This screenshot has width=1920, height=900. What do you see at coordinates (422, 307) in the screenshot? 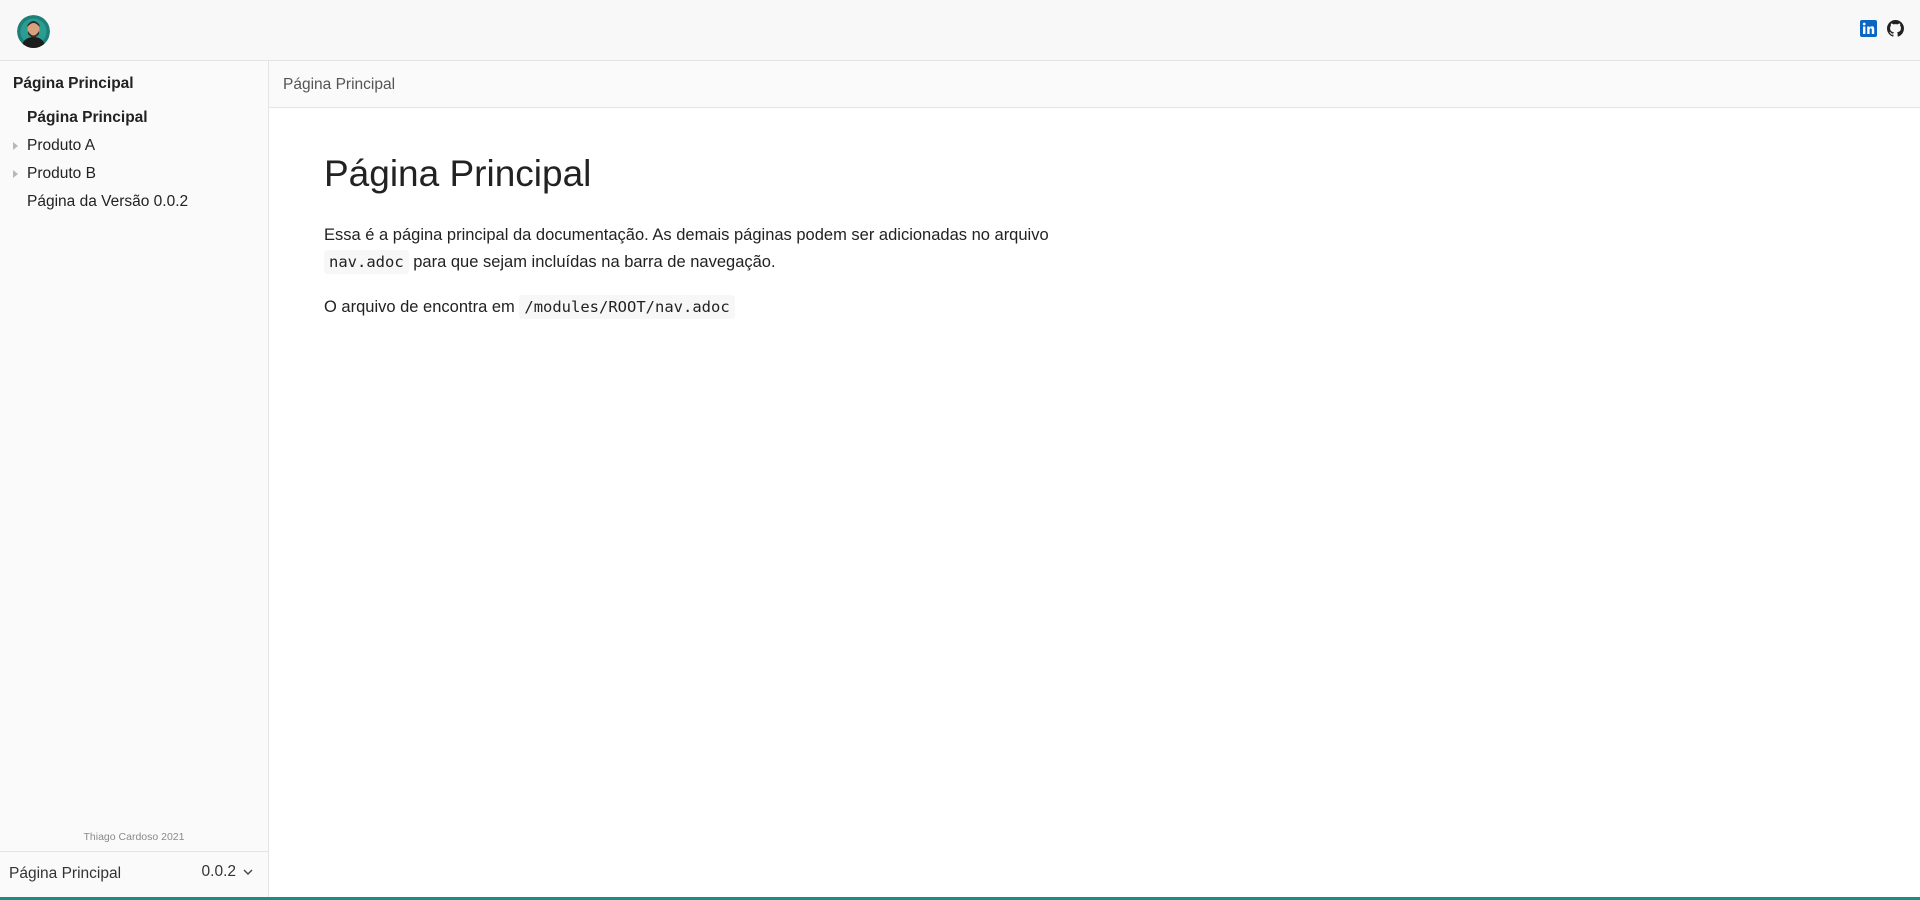
I see `paragraph-text: O arquivo de encontra em` at bounding box center [422, 307].